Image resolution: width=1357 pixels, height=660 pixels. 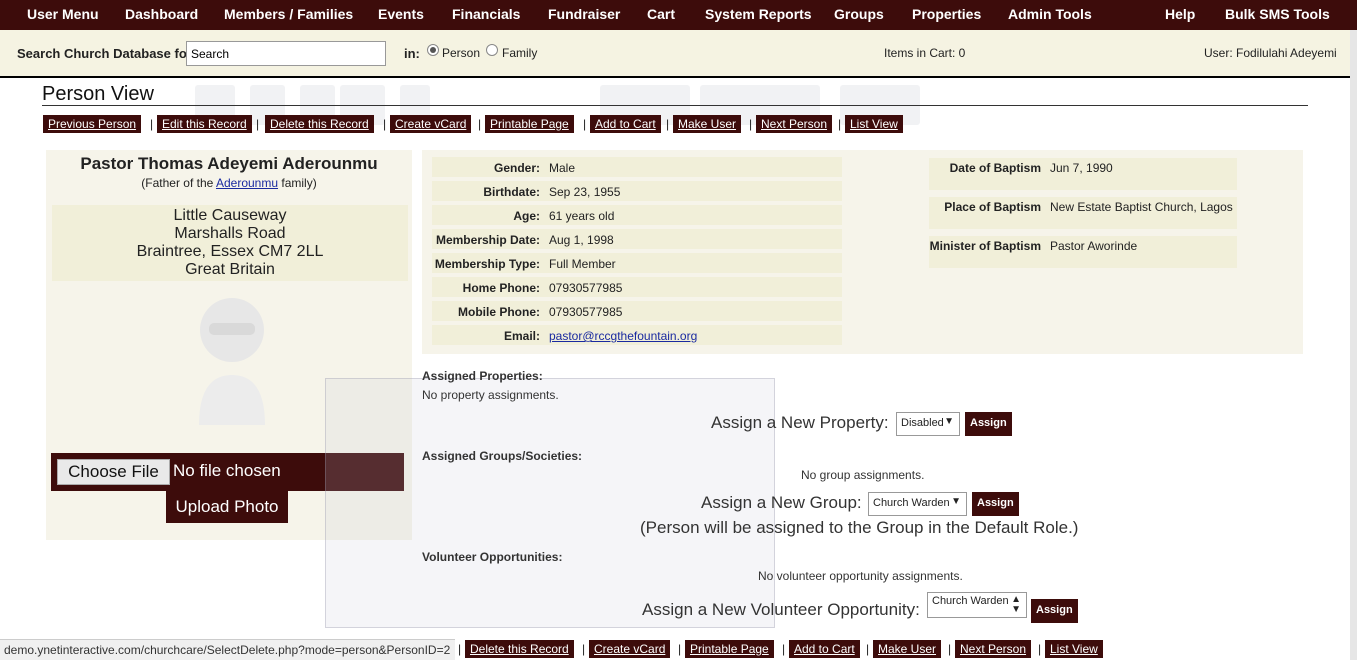 I want to click on make-user-button-bottom: Make User, so click(x=907, y=649).